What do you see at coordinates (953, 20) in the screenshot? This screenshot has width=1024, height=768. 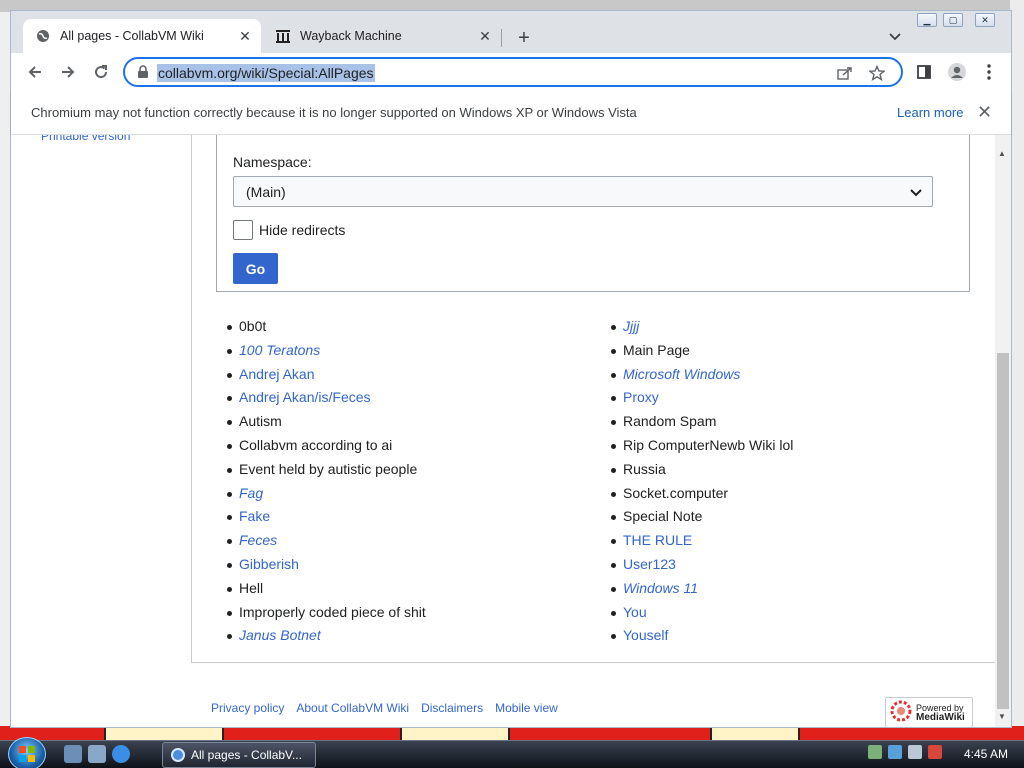 I see `maximize-button: ▢` at bounding box center [953, 20].